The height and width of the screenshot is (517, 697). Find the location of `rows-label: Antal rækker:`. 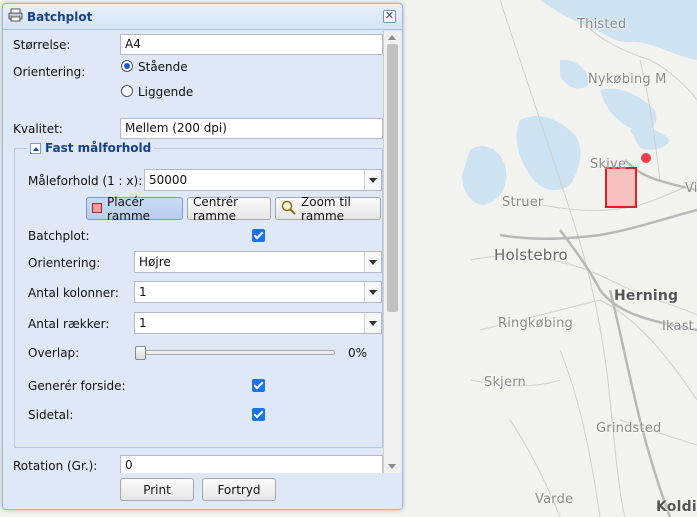

rows-label: Antal rækker: is located at coordinates (69, 324).